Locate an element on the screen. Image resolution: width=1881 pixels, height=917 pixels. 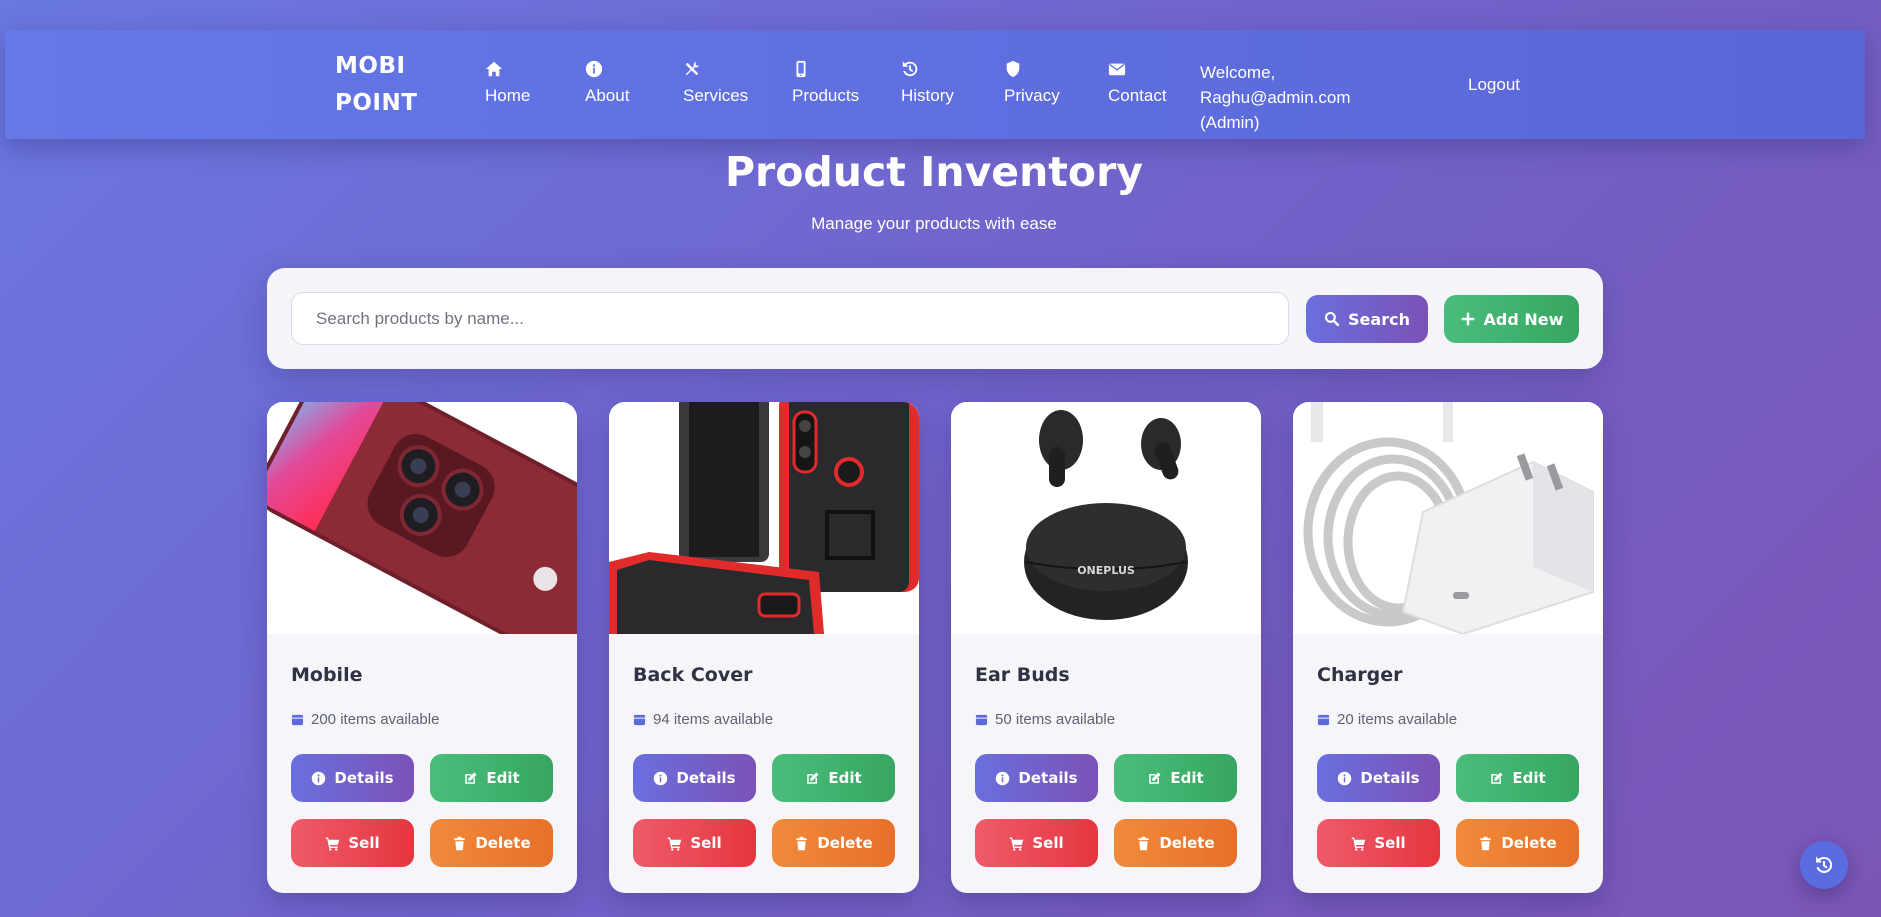
nav-label: History is located at coordinates (927, 95).